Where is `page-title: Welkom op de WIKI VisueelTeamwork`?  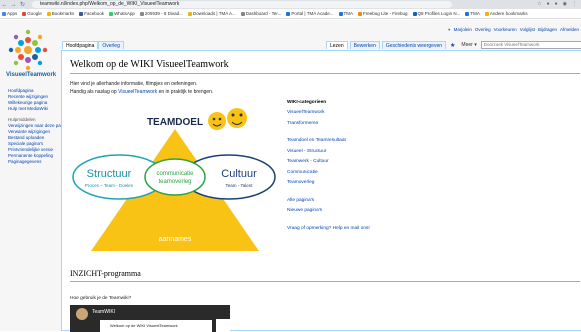 page-title: Welkom op de WIKI VisueelTeamwork is located at coordinates (149, 64).